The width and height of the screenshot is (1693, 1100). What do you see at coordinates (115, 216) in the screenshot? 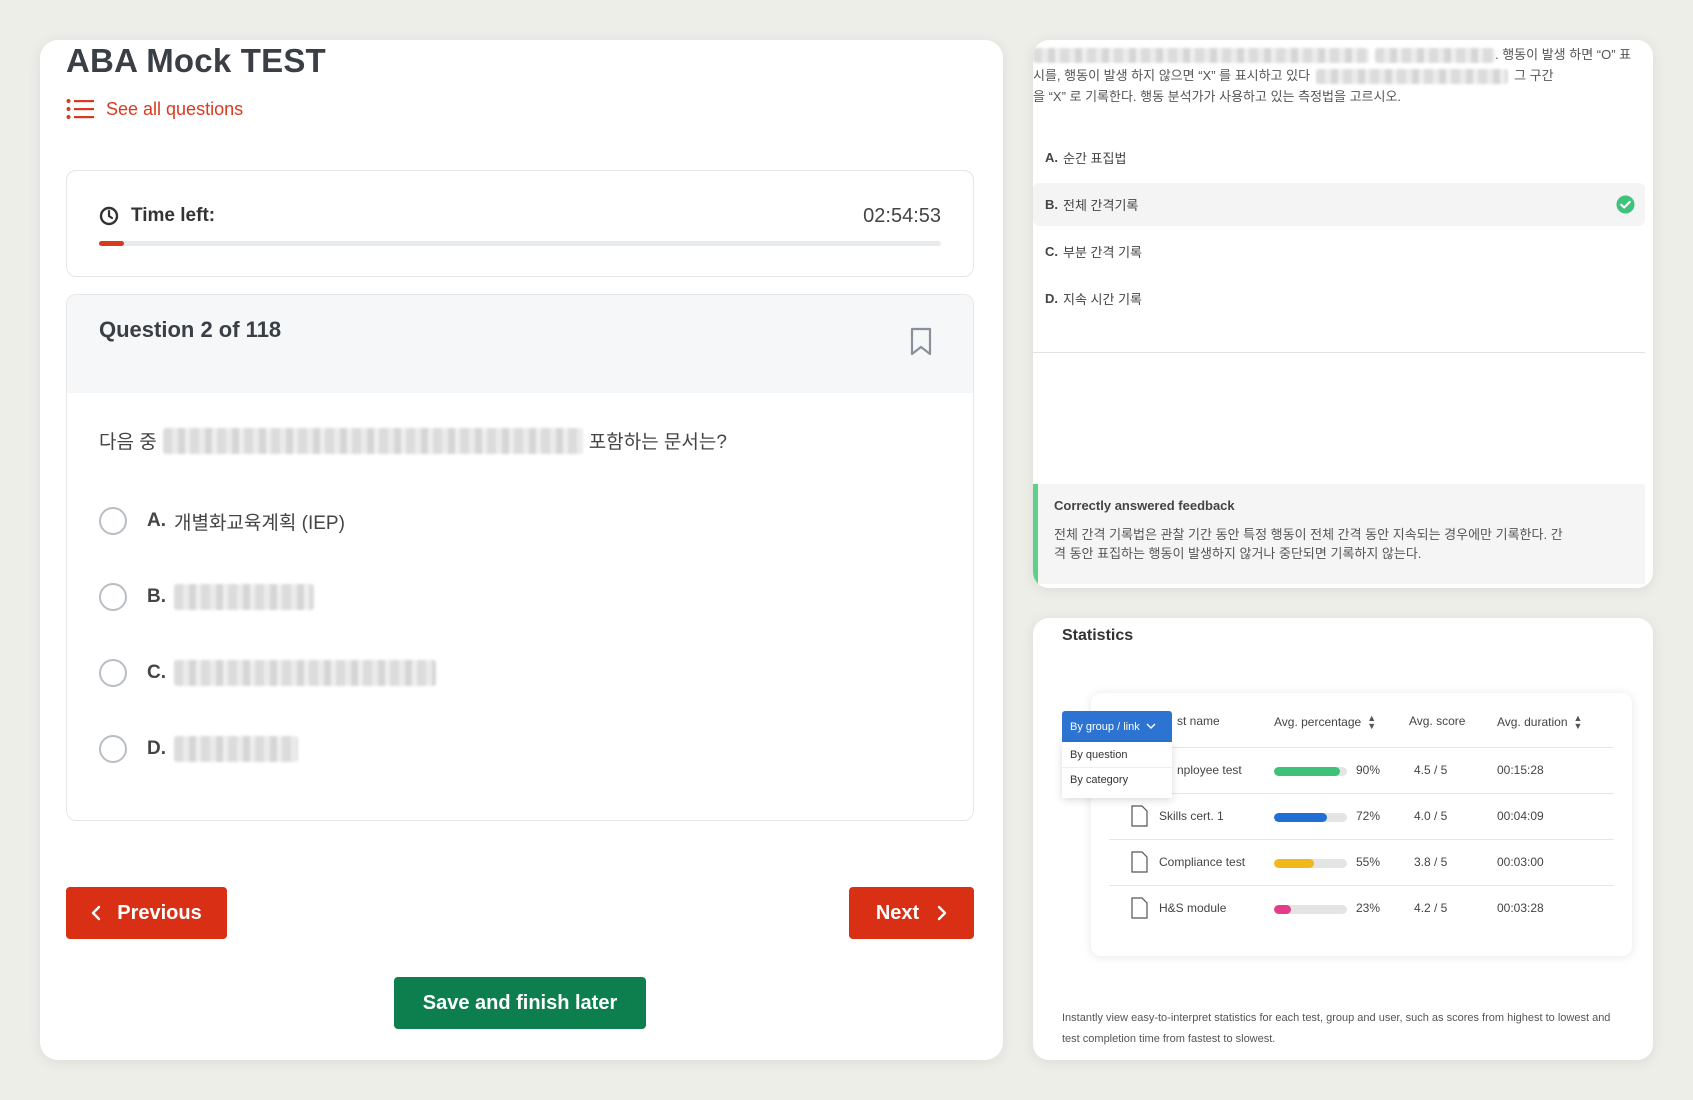
I see `clock-icon` at bounding box center [115, 216].